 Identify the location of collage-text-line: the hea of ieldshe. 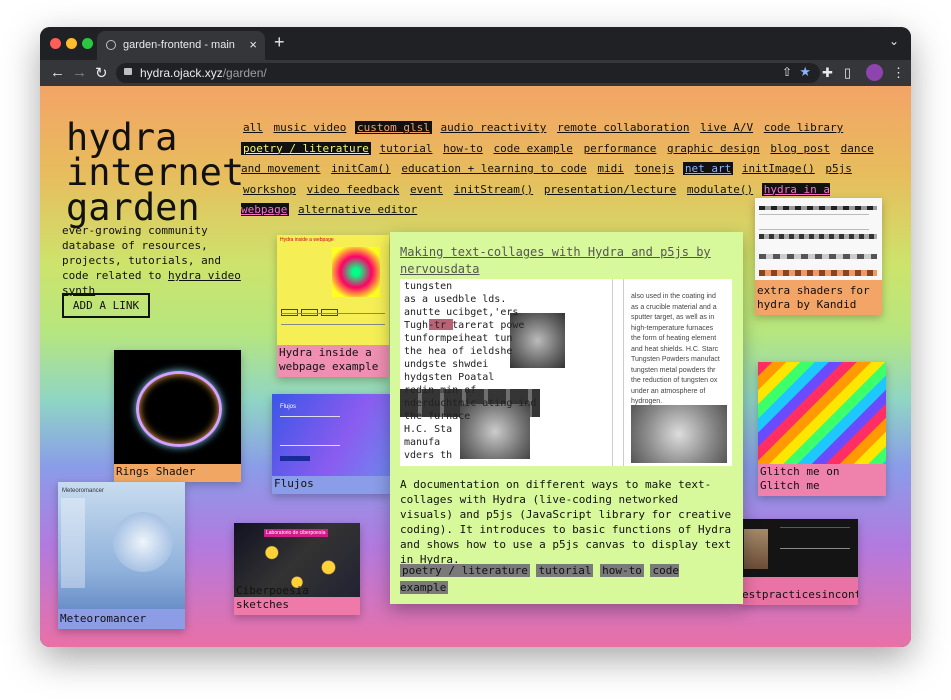
(458, 351).